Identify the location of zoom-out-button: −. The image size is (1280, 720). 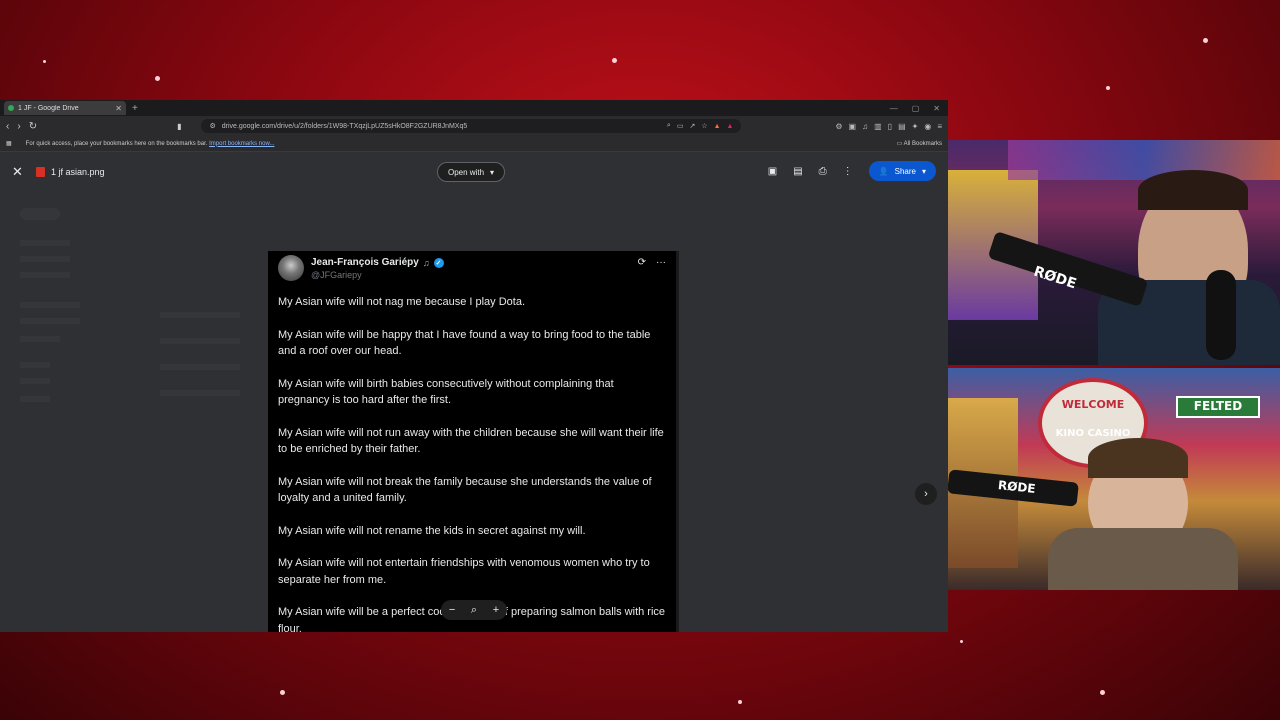
(452, 610).